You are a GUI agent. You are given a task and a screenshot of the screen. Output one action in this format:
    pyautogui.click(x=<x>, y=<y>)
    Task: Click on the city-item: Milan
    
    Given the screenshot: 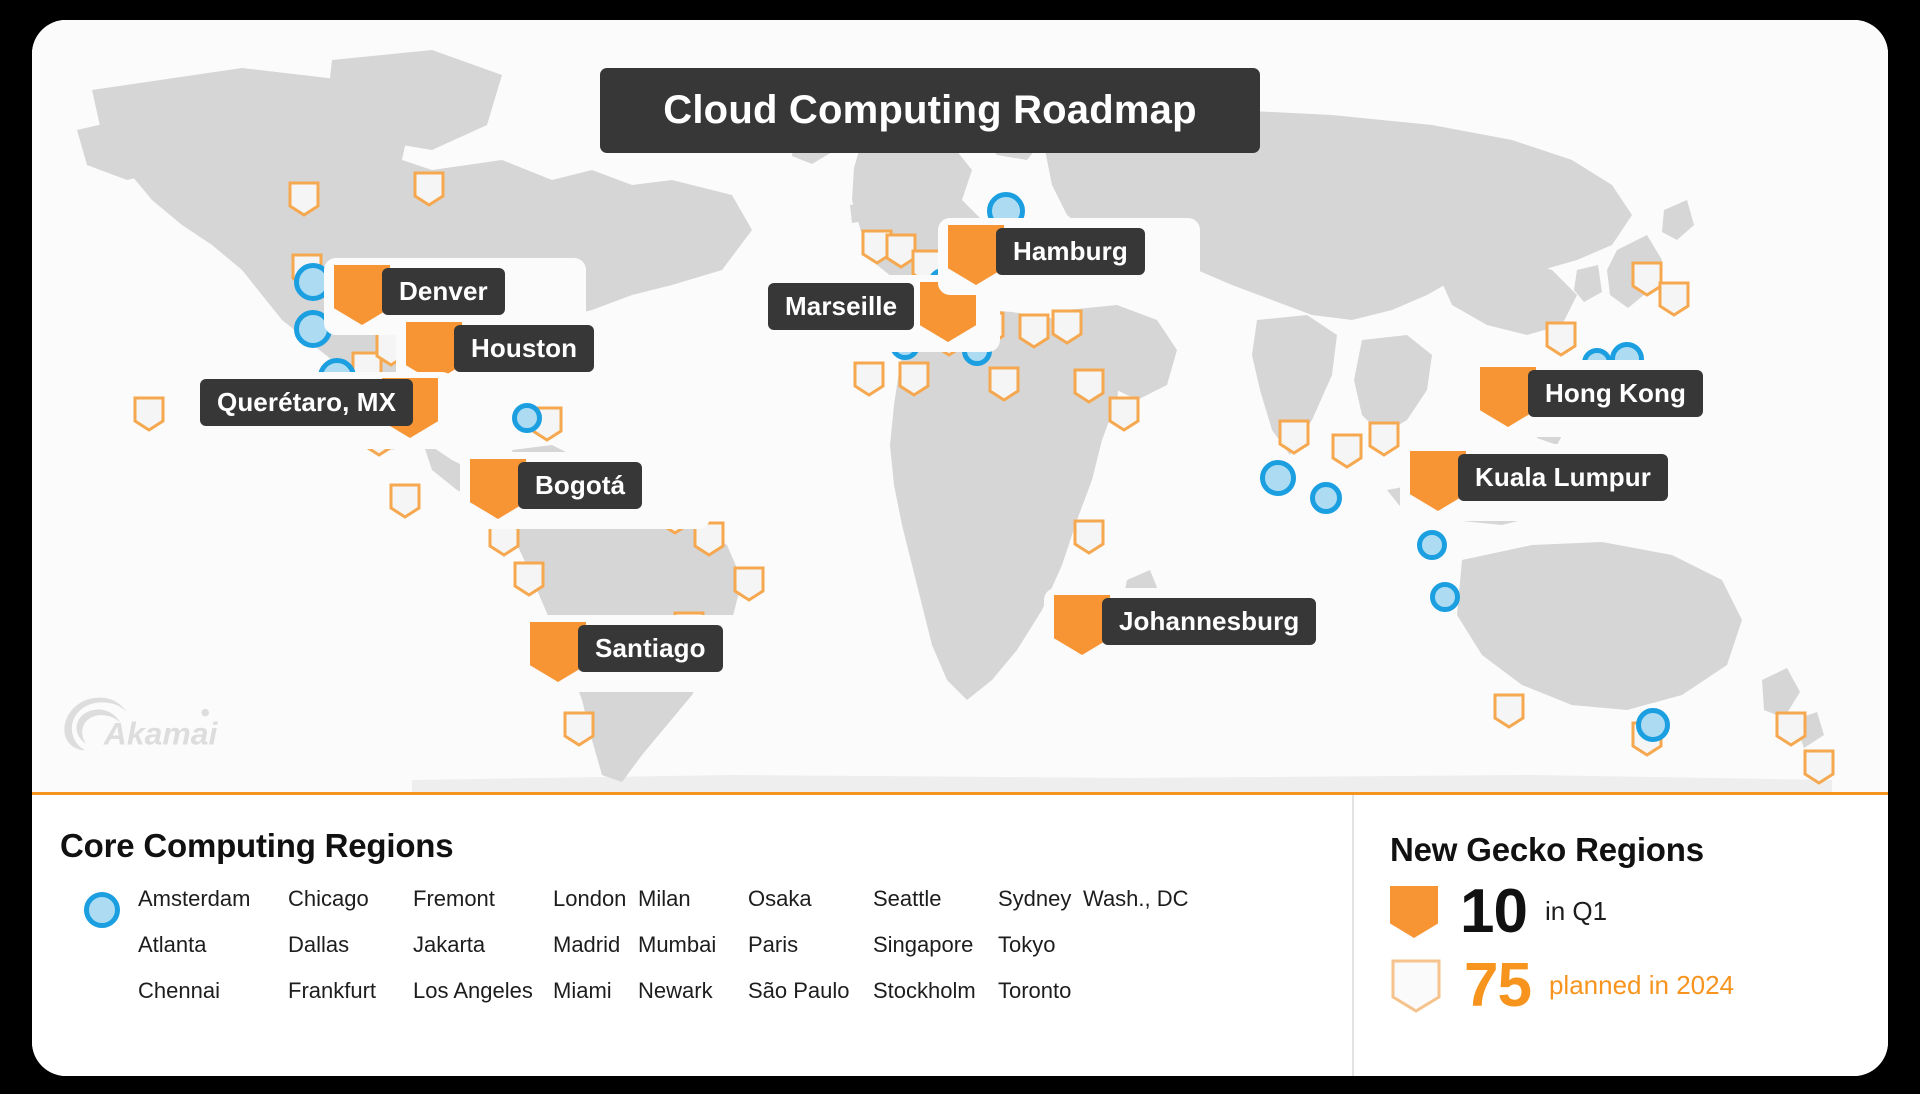 What is the action you would take?
    pyautogui.click(x=664, y=898)
    